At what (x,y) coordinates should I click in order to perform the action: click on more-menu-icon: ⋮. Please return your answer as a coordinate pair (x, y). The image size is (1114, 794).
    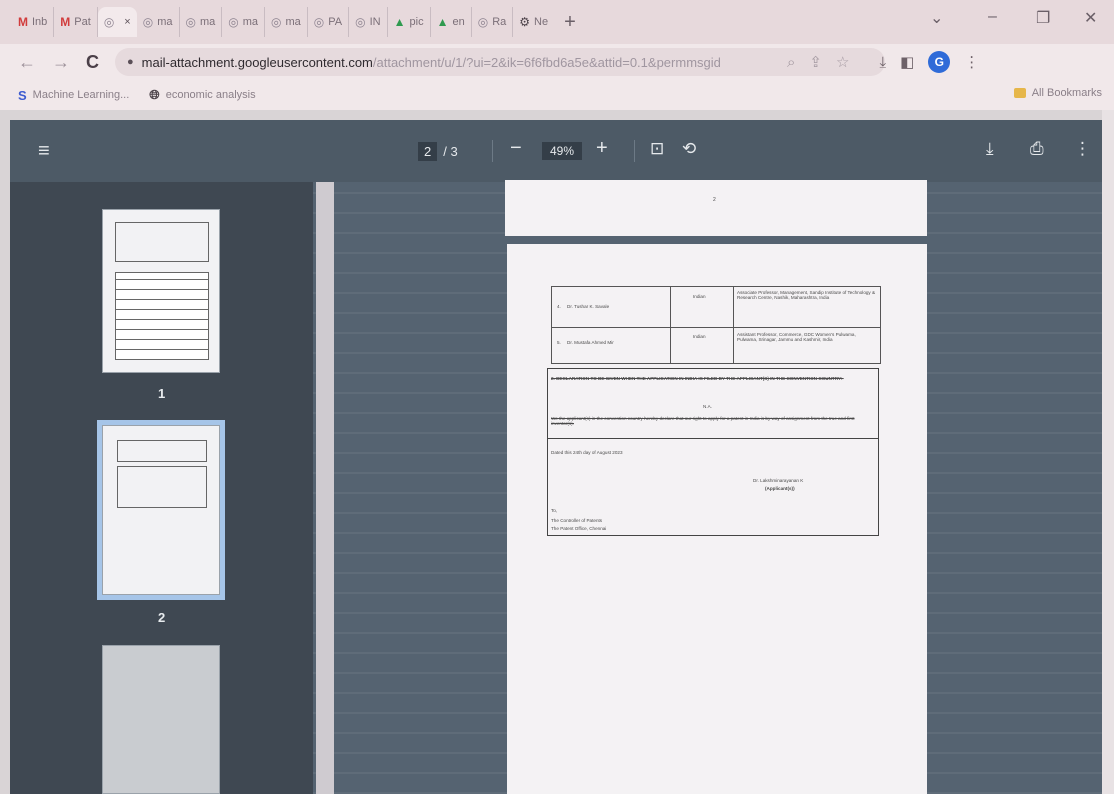
    Looking at the image, I should click on (971, 62).